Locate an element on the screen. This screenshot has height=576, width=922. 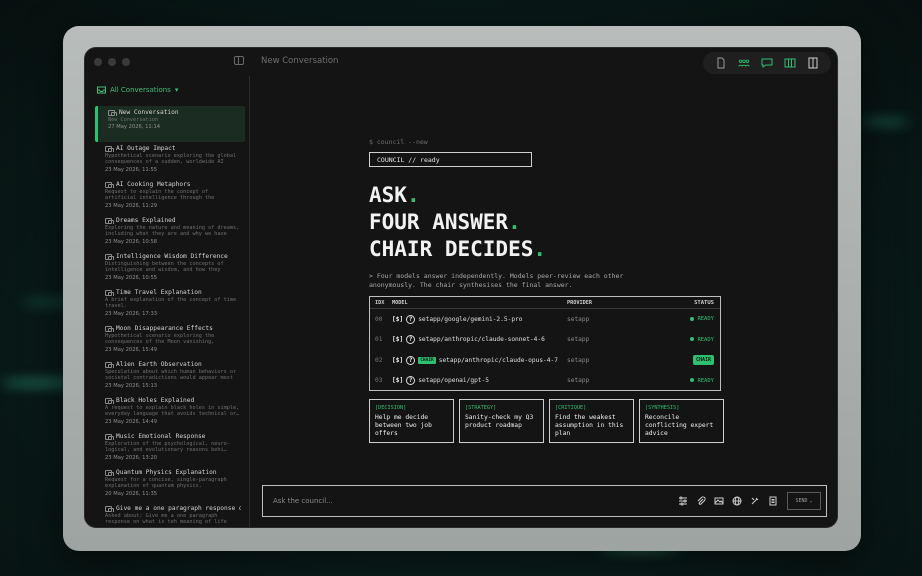
columns-icon is located at coordinates (790, 63).